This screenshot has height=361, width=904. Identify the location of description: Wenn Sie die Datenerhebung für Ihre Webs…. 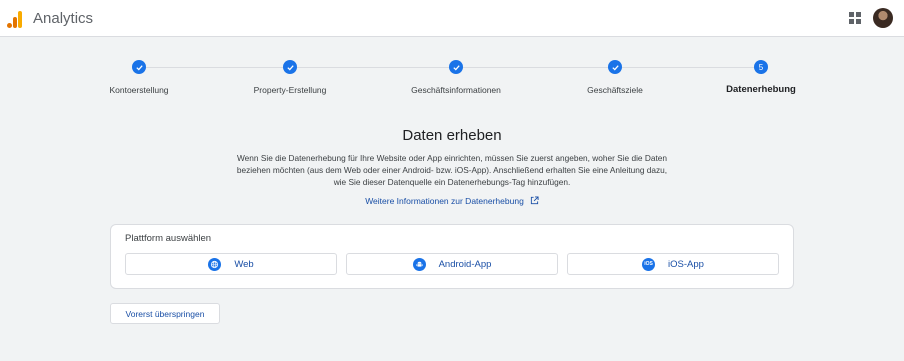
(452, 170).